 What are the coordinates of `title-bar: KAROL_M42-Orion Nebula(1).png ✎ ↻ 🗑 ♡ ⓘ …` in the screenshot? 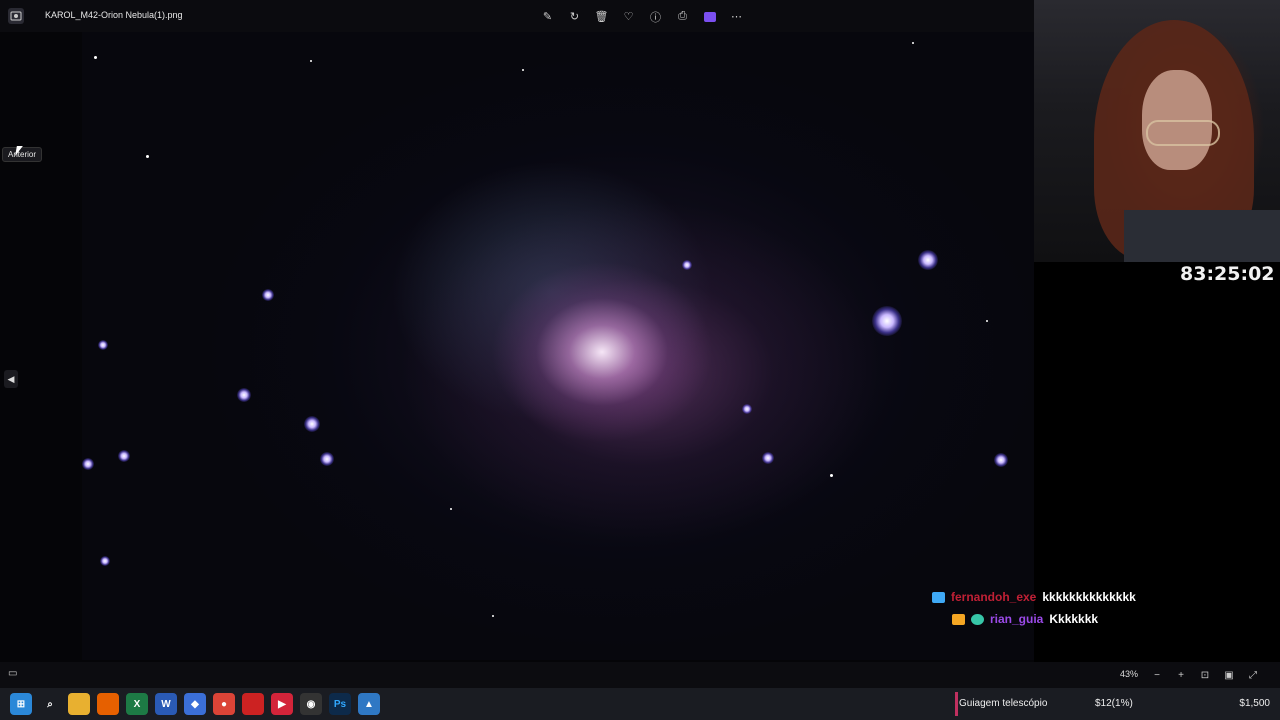 It's located at (517, 16).